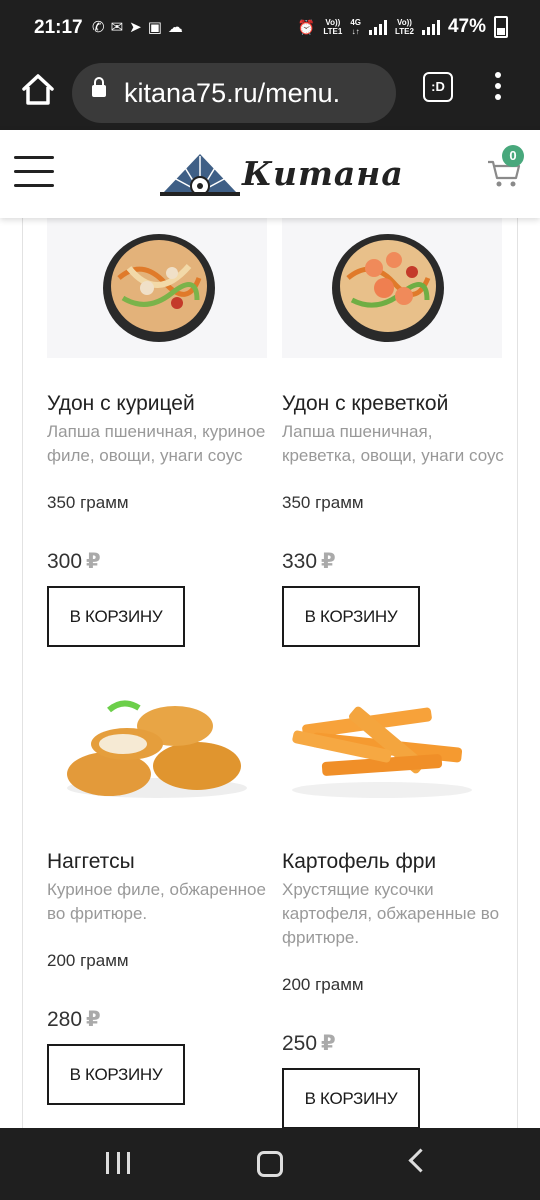 The height and width of the screenshot is (1200, 540). I want to click on status-time: 21:17, so click(58, 27).